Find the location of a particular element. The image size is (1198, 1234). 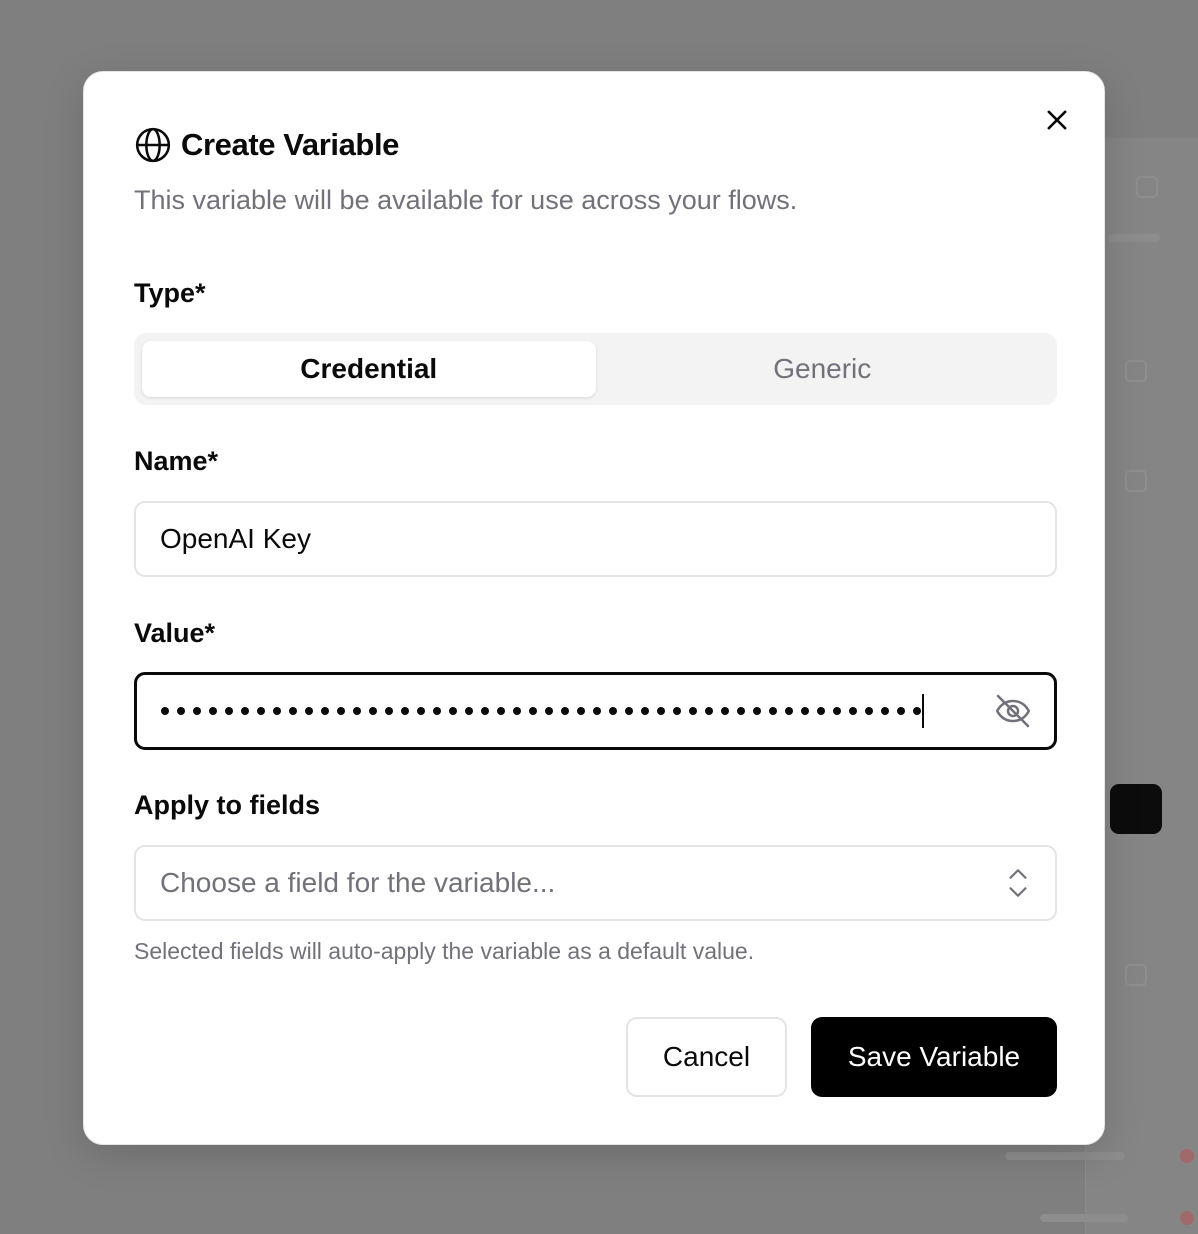

name-label: Name* is located at coordinates (176, 461).